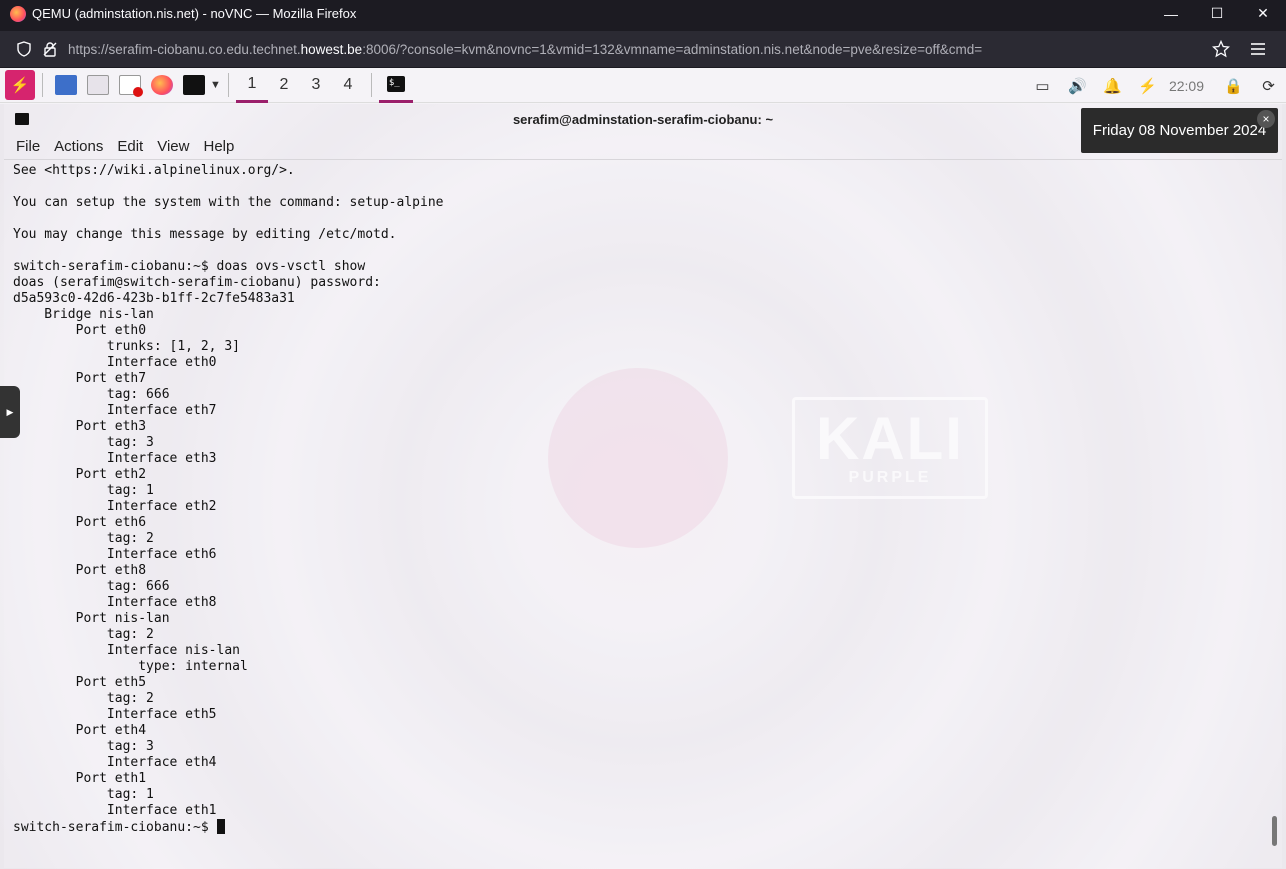  What do you see at coordinates (83, 314) in the screenshot?
I see `terminal-line: Bridge nis-lan` at bounding box center [83, 314].